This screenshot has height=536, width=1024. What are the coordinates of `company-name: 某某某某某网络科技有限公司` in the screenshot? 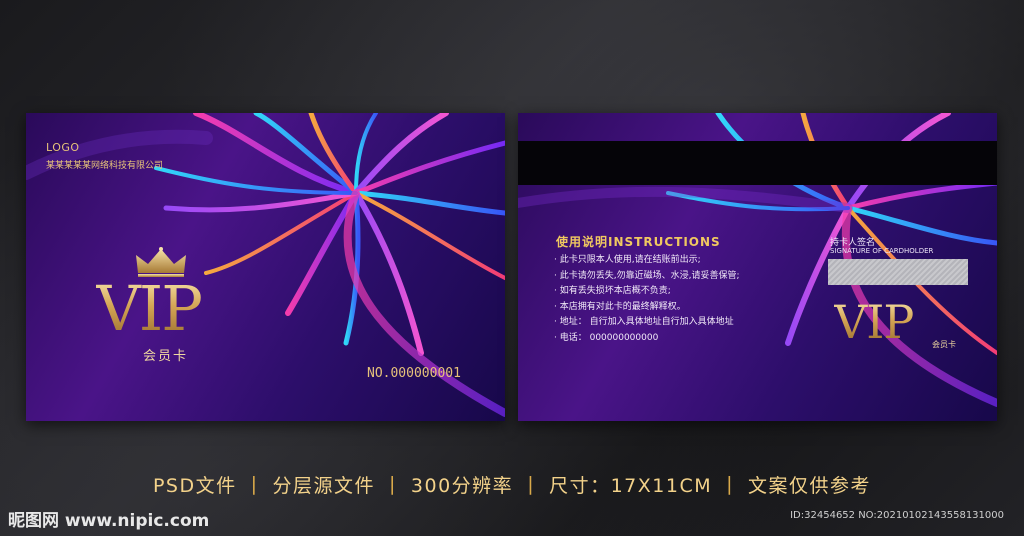 It's located at (105, 166).